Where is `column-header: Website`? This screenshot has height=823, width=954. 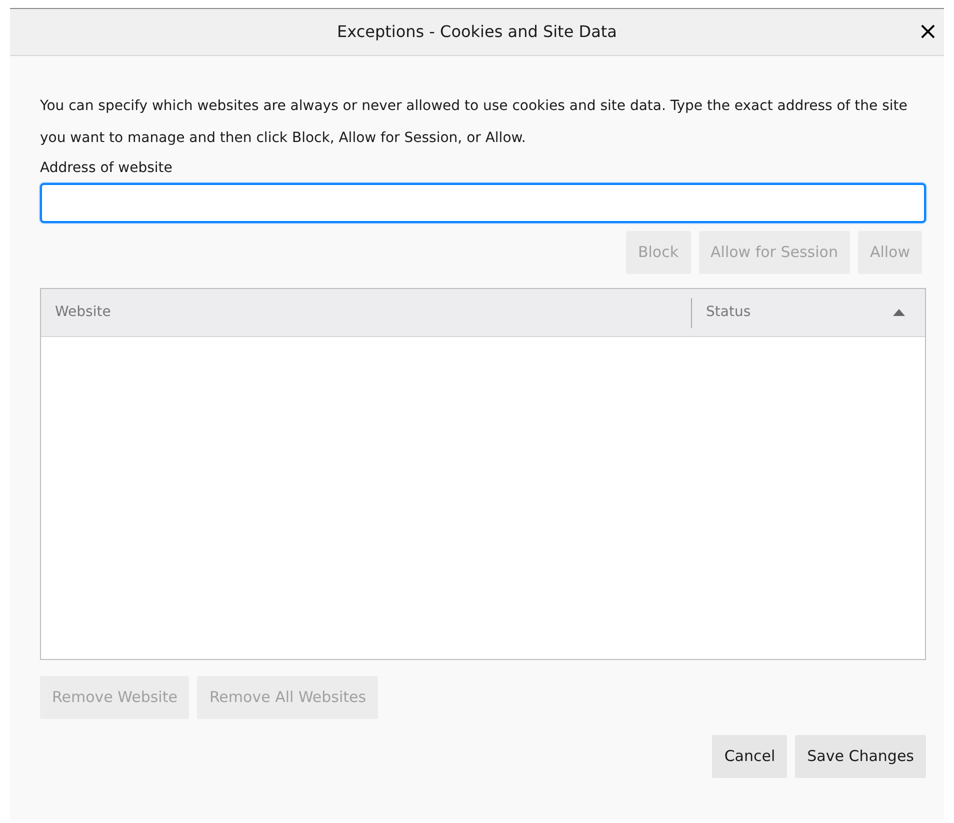 column-header: Website is located at coordinates (83, 312).